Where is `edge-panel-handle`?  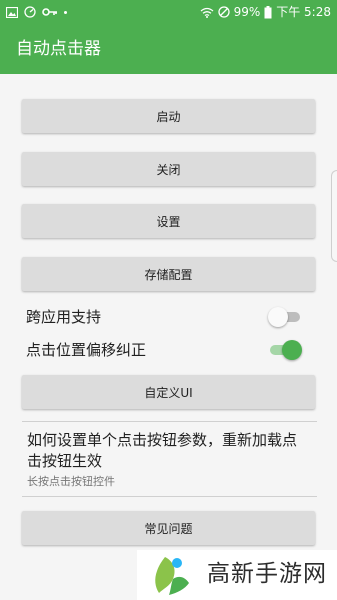
edge-panel-handle is located at coordinates (334, 216).